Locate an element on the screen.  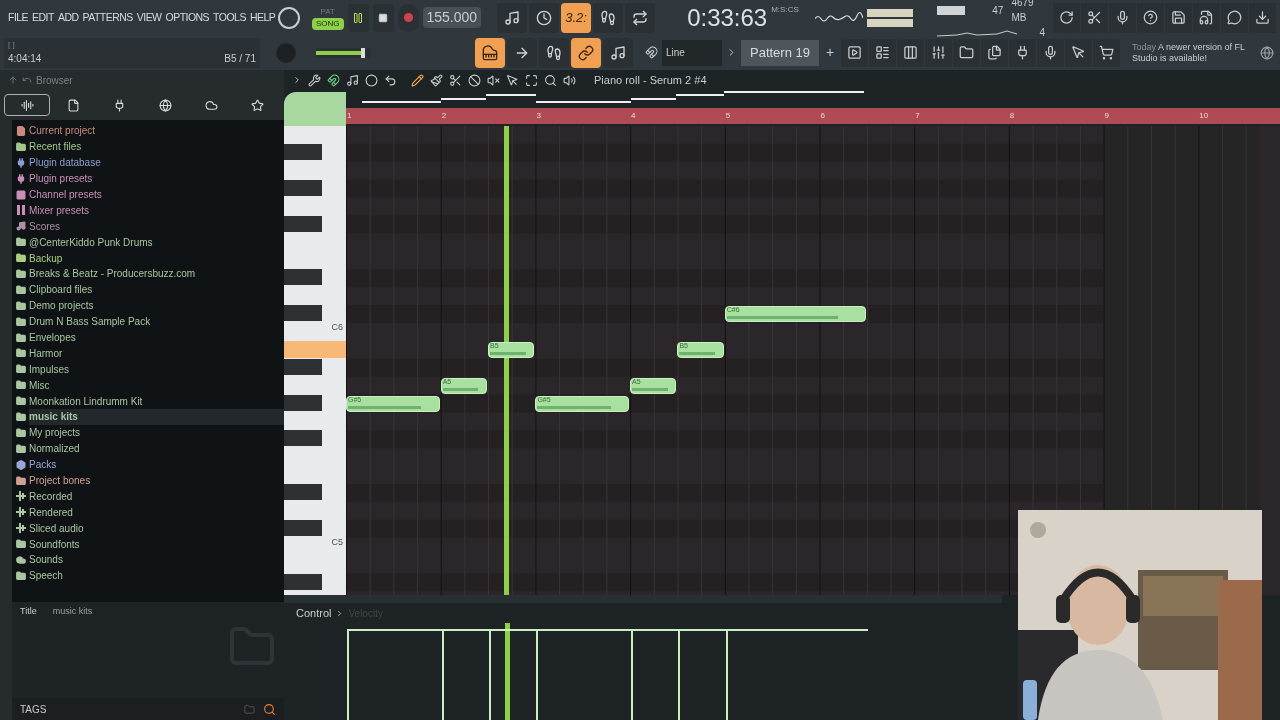
browser-item: Moonkation Lindrumm Kit is located at coordinates (156, 401).